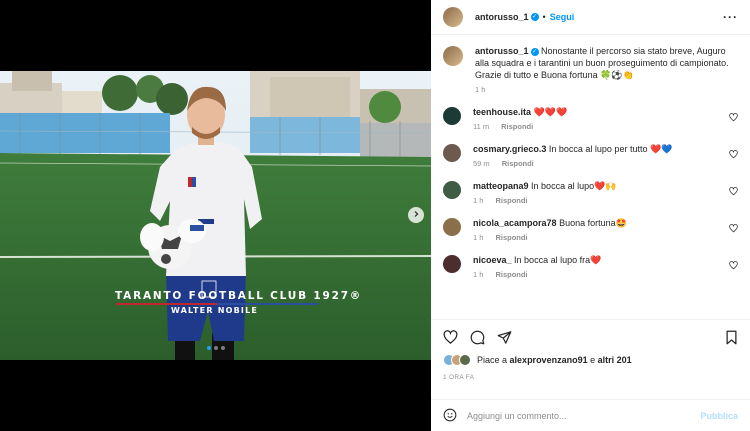  I want to click on comment-time: 11 m, so click(481, 126).